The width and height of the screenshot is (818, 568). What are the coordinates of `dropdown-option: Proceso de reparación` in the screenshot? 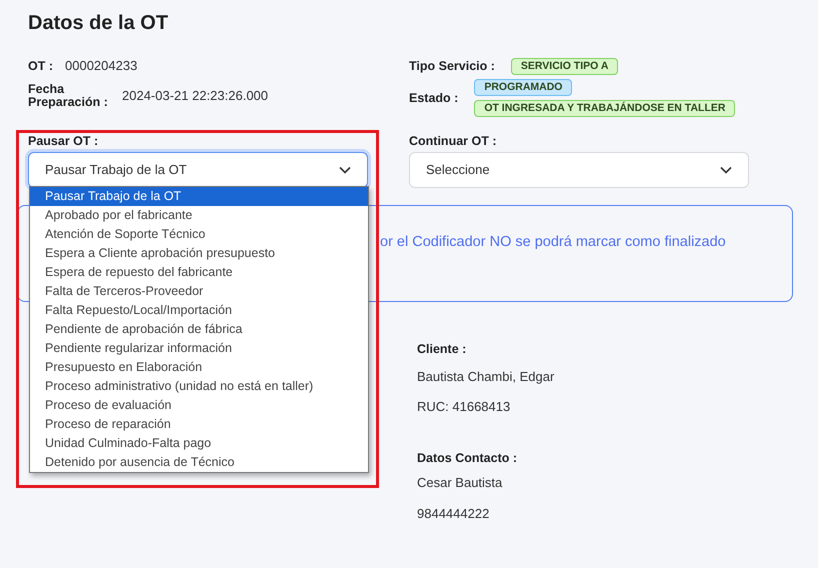 It's located at (199, 424).